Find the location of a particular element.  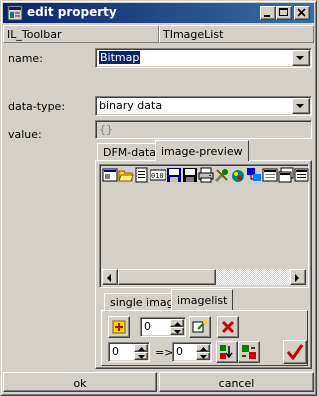

index-spin-down is located at coordinates (177, 331).